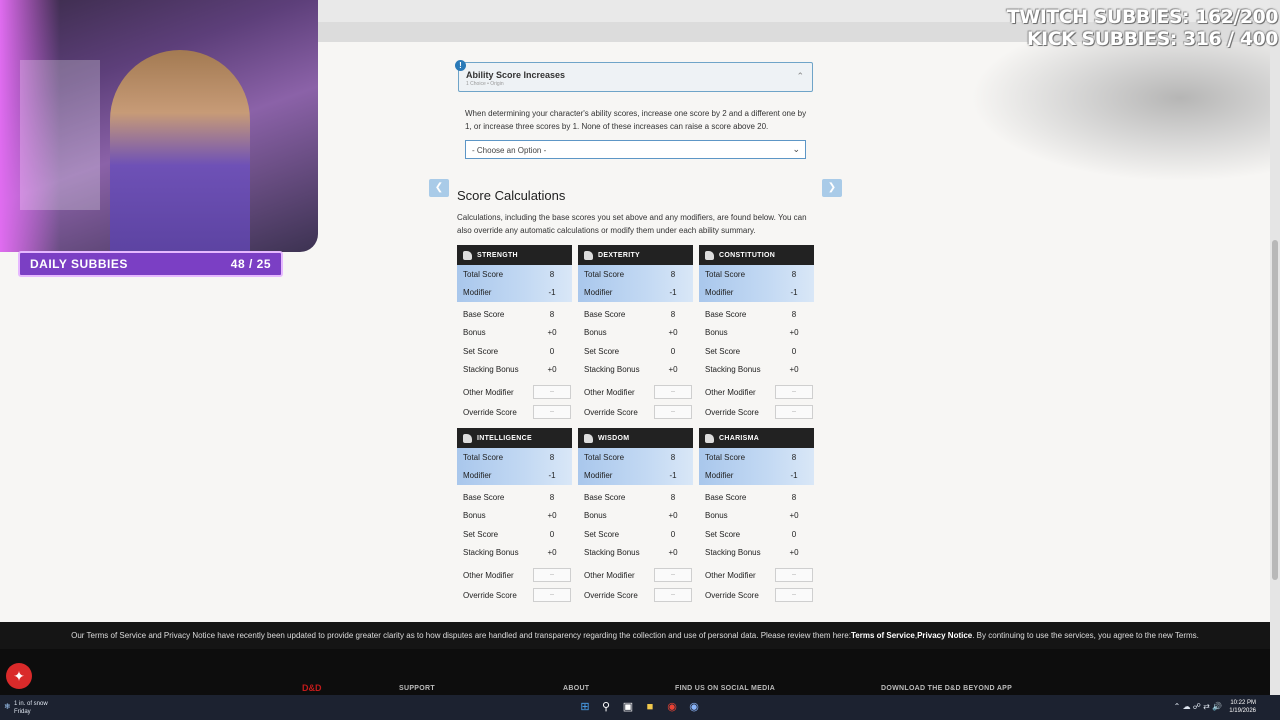 The image size is (1280, 720). Describe the element at coordinates (604, 457) in the screenshot. I see `row-label: Total Score` at that location.